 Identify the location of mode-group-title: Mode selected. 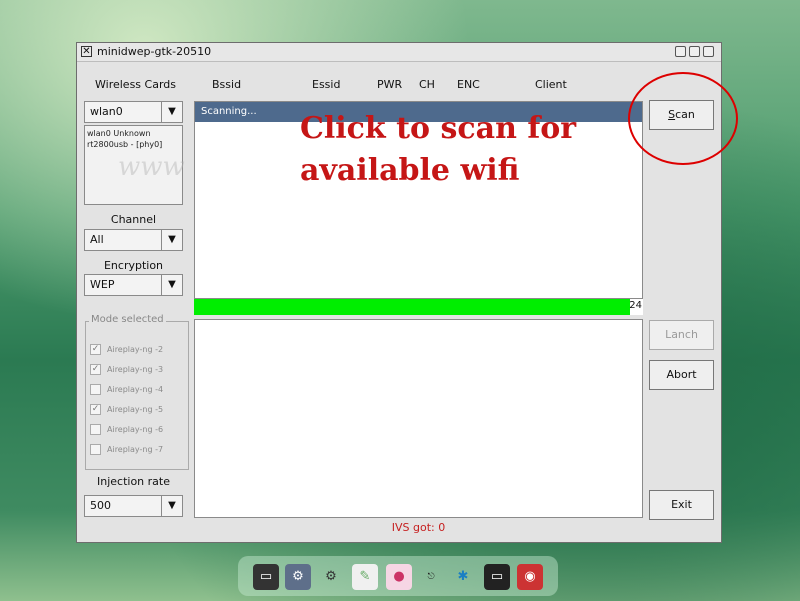
(127, 319).